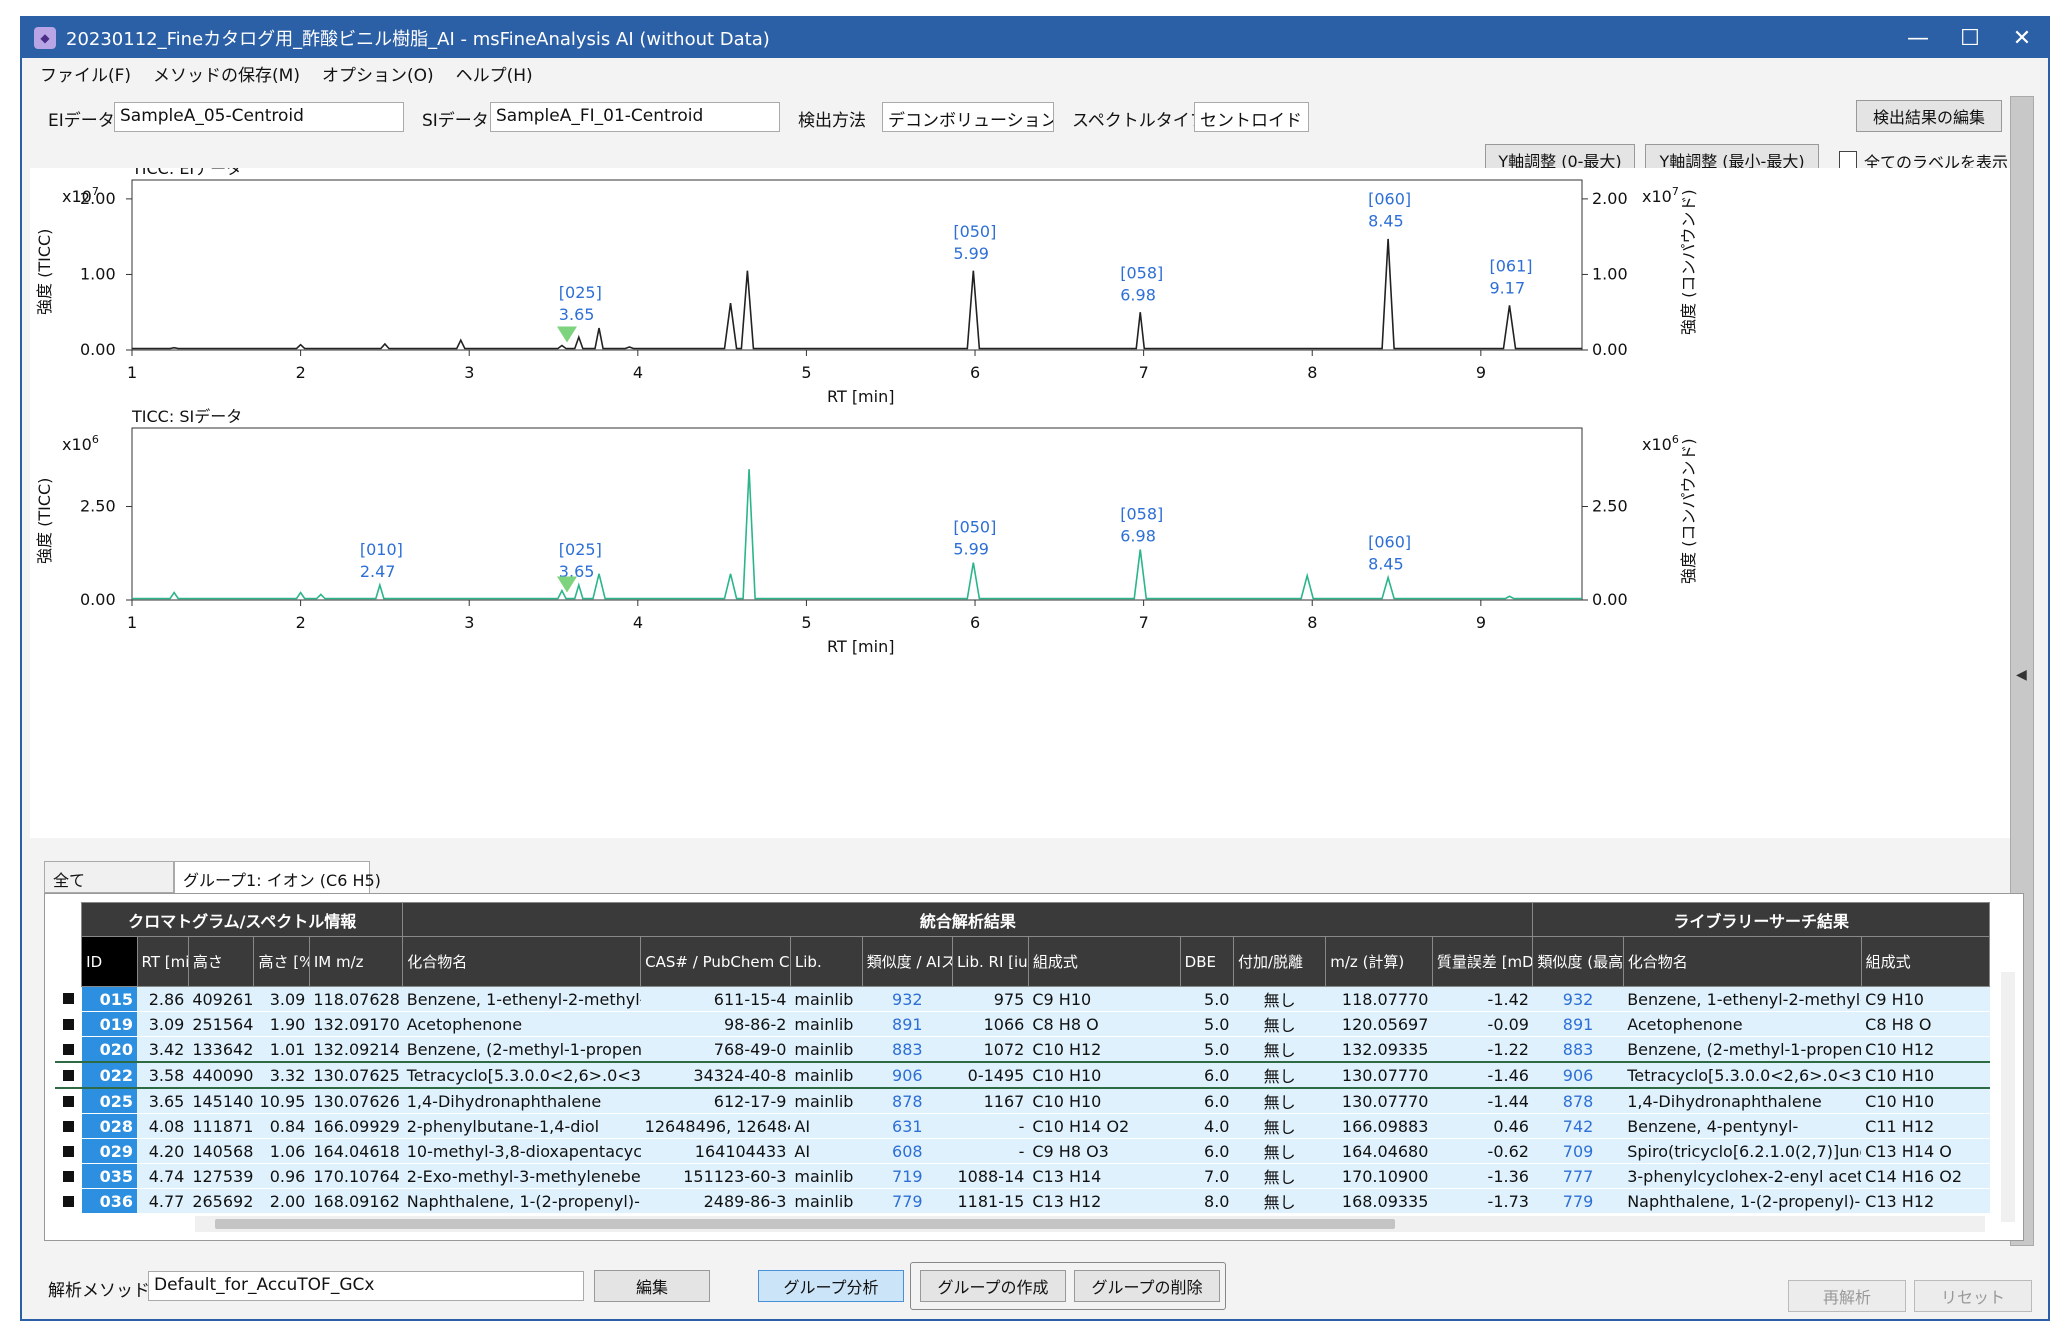 The image size is (2066, 1330). Describe the element at coordinates (826, 961) in the screenshot. I see `column-header-7: Lib.` at that location.